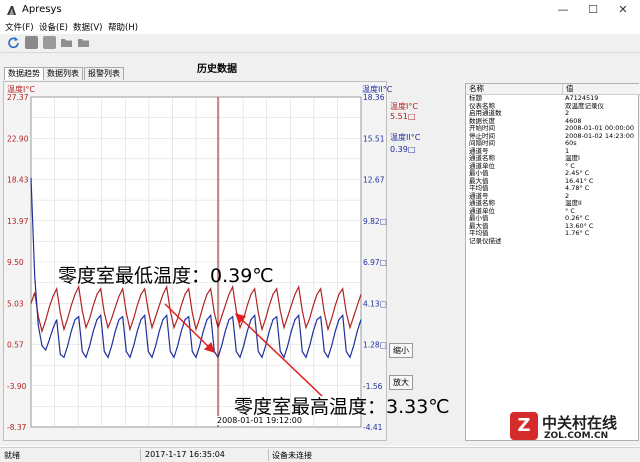 This screenshot has width=640, height=462. What do you see at coordinates (342, 407) in the screenshot?
I see `max-temp-callout: 零度室最高温度：3.33℃` at bounding box center [342, 407].